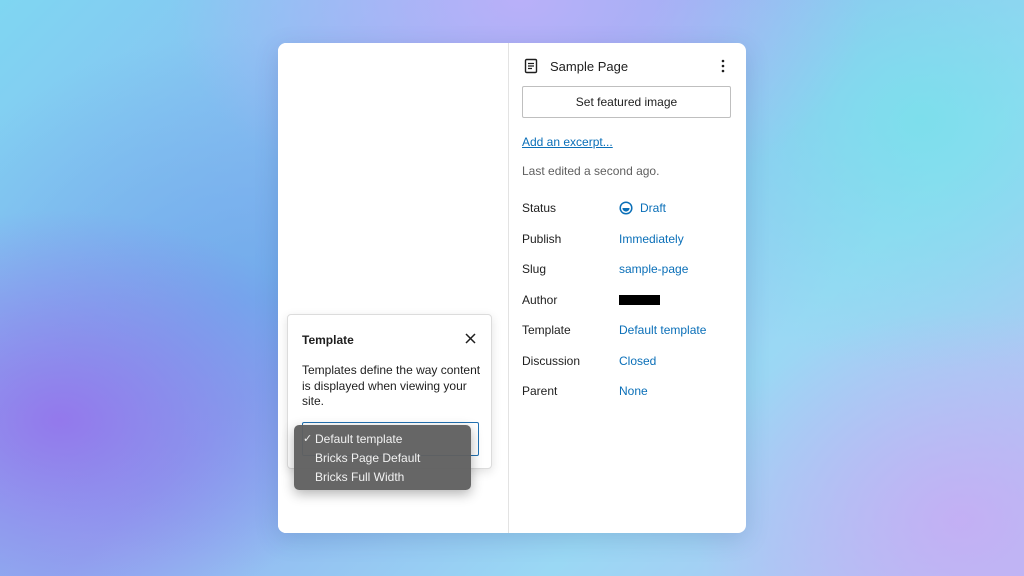  Describe the element at coordinates (662, 330) in the screenshot. I see `template-value: Default template` at that location.